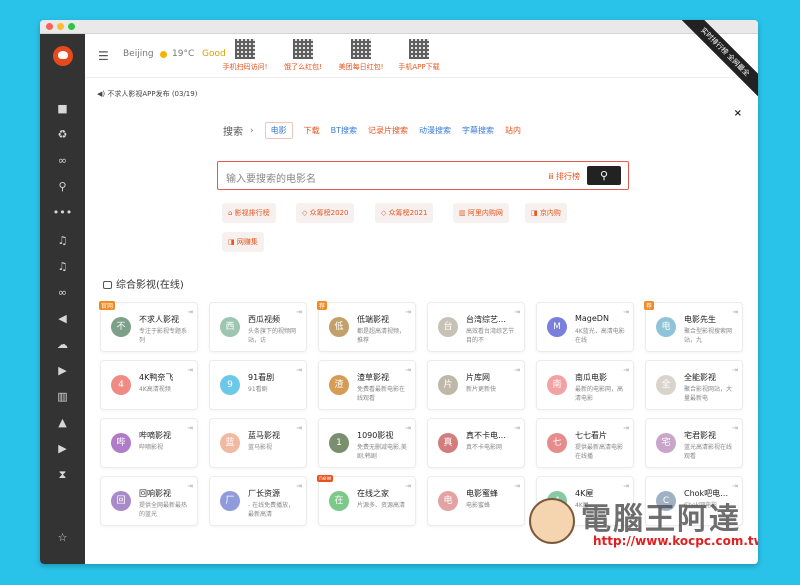 The height and width of the screenshot is (585, 800). Describe the element at coordinates (278, 130) in the screenshot. I see `tab-movie: 电影` at that location.